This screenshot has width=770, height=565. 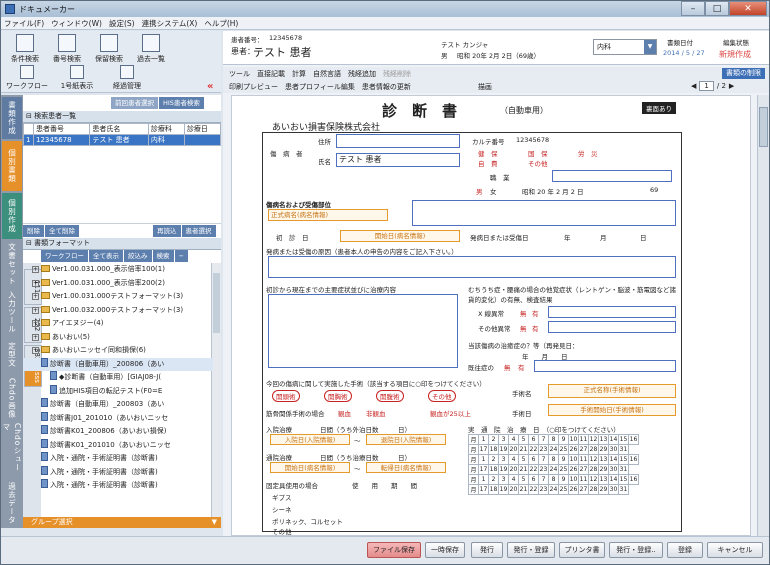 What do you see at coordinates (386, 87) in the screenshot?
I see `update-patient-button: 患者情報の更新` at bounding box center [386, 87].